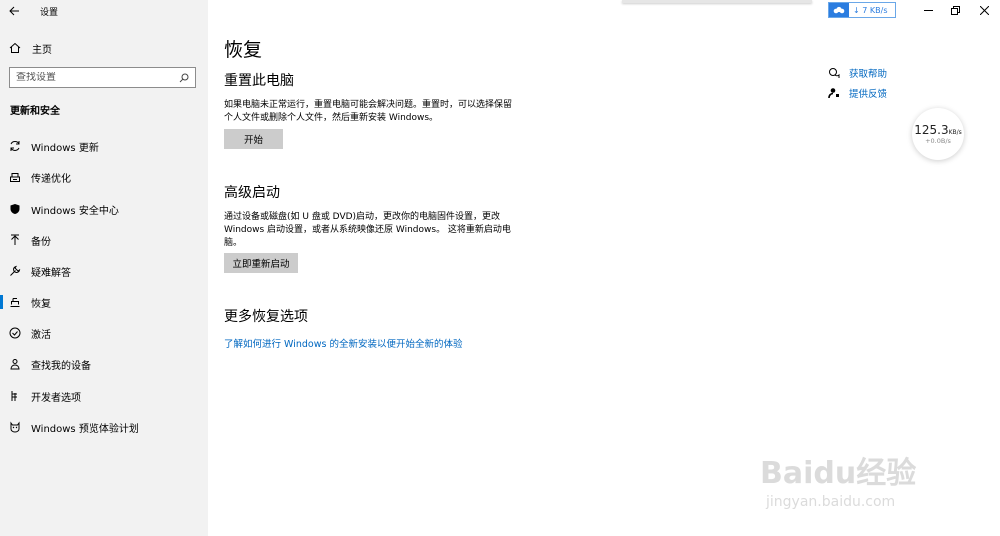 The height and width of the screenshot is (536, 1000). Describe the element at coordinates (266, 317) in the screenshot. I see `more-options-heading: 更多恢复选项` at that location.